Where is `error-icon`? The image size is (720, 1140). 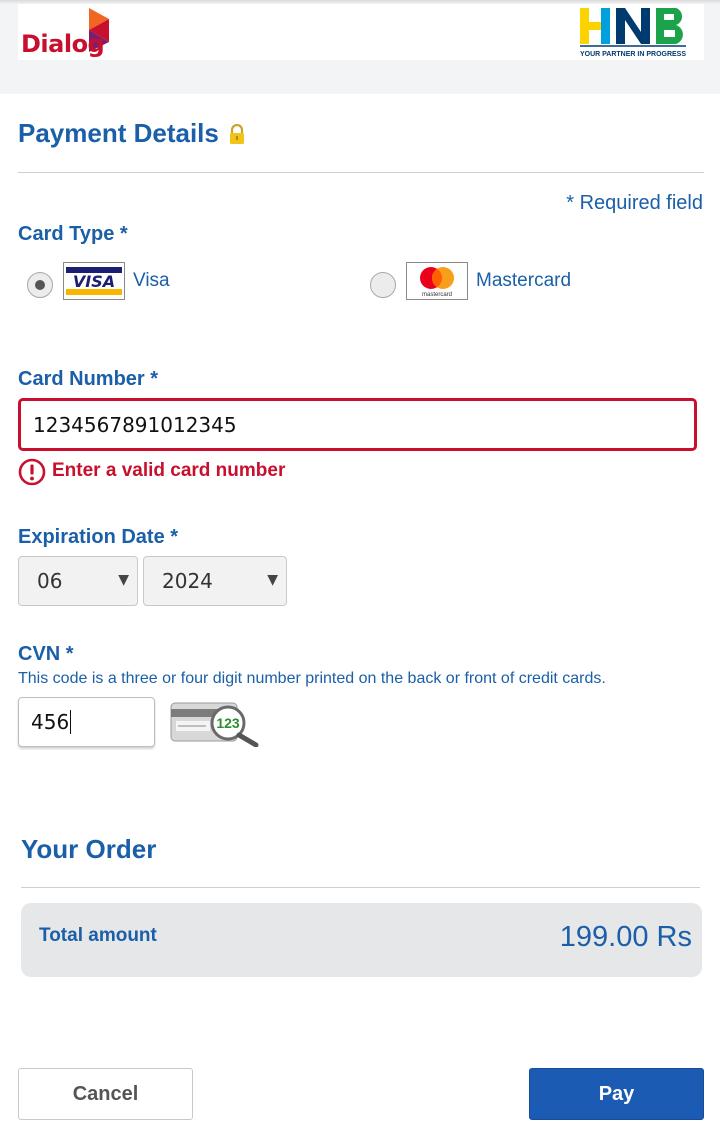 error-icon is located at coordinates (32, 472).